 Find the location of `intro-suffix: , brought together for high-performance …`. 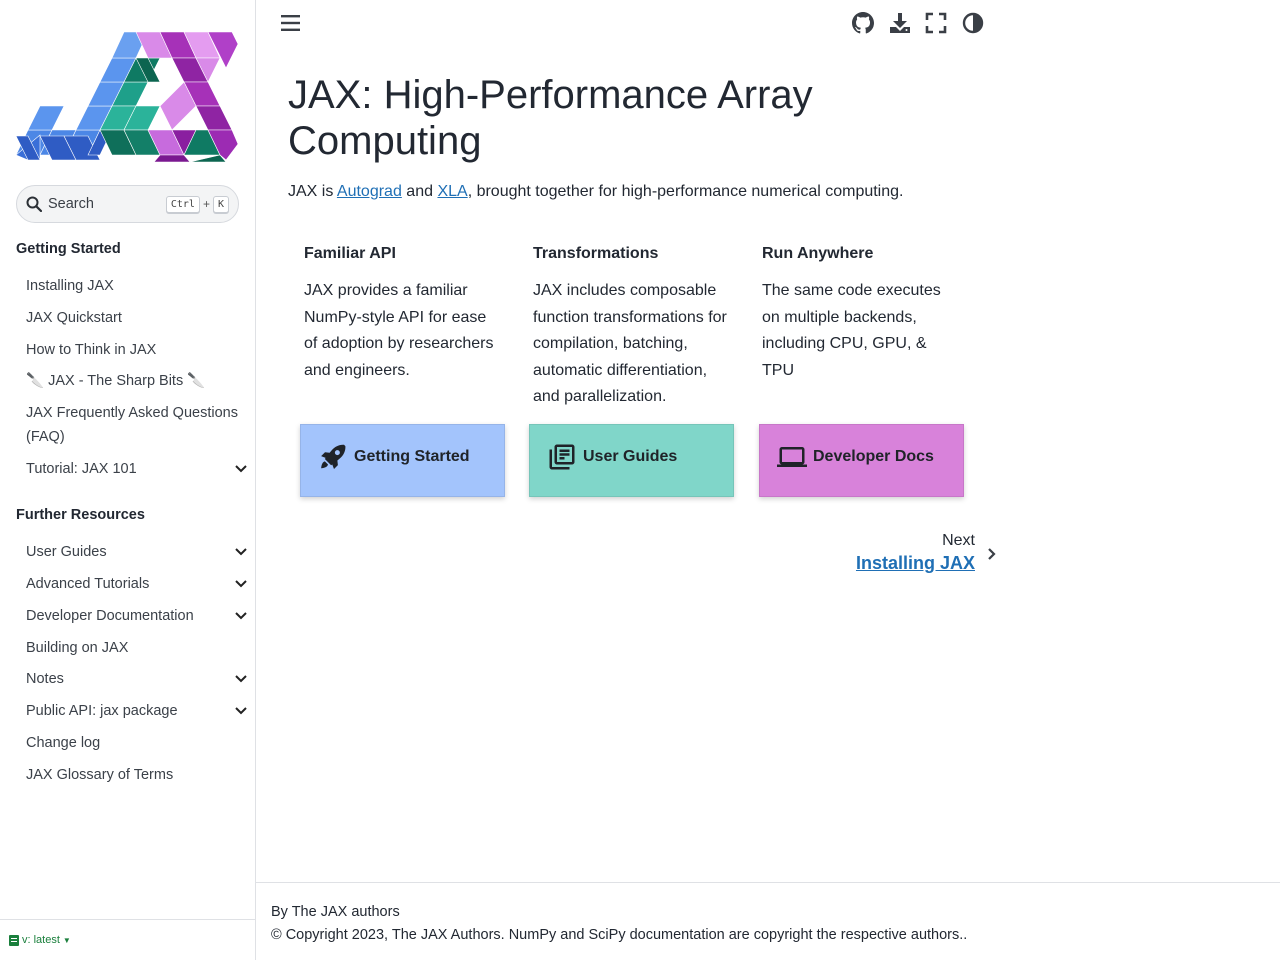

intro-suffix: , brought together for high-performance … is located at coordinates (685, 191).